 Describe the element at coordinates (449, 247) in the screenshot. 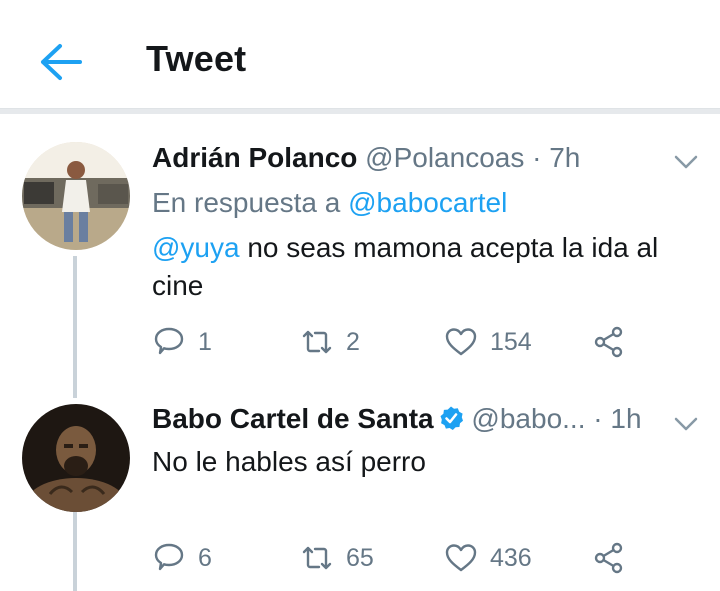

I see `tweet-text-line1: no seas mamona acepta la ida al` at that location.